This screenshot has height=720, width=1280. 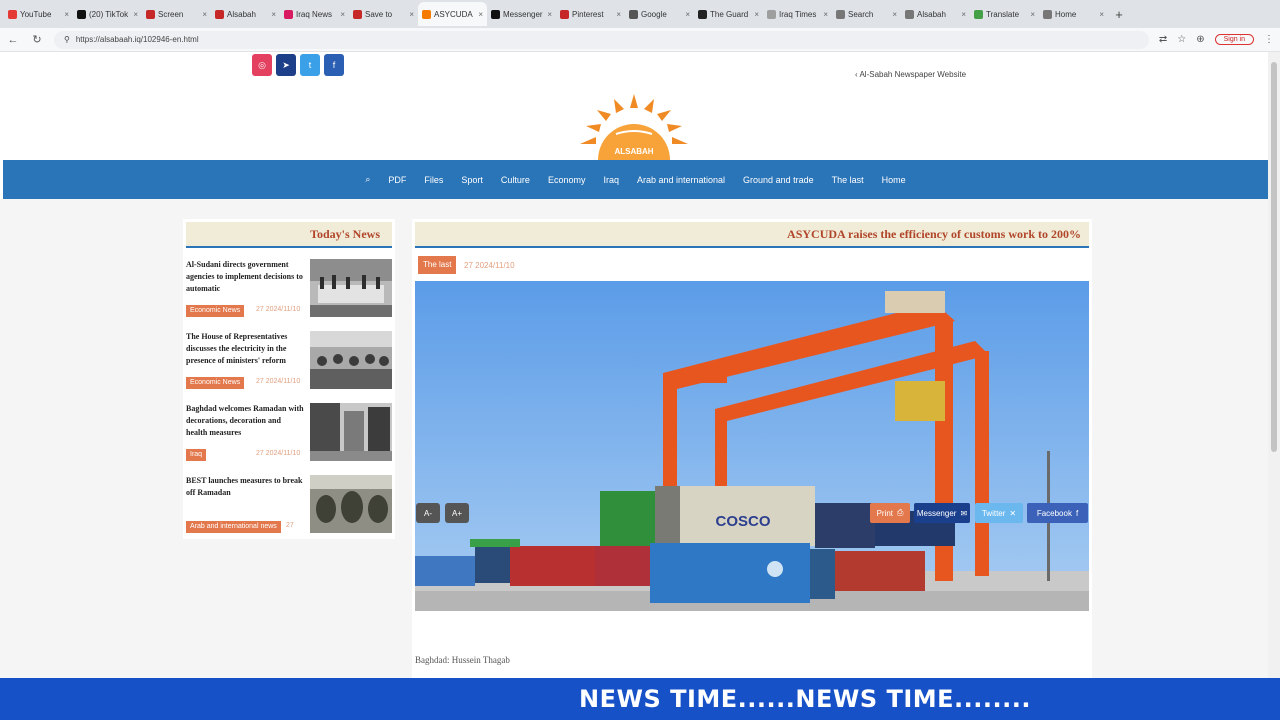 I want to click on font-increase-button: A+, so click(x=457, y=513).